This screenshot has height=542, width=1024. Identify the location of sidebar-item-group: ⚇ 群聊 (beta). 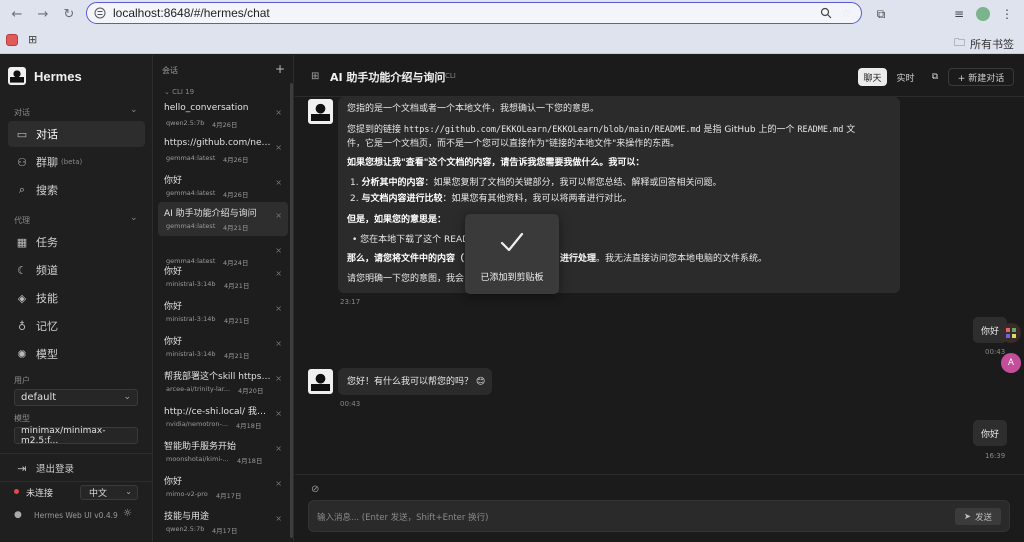
(76, 162).